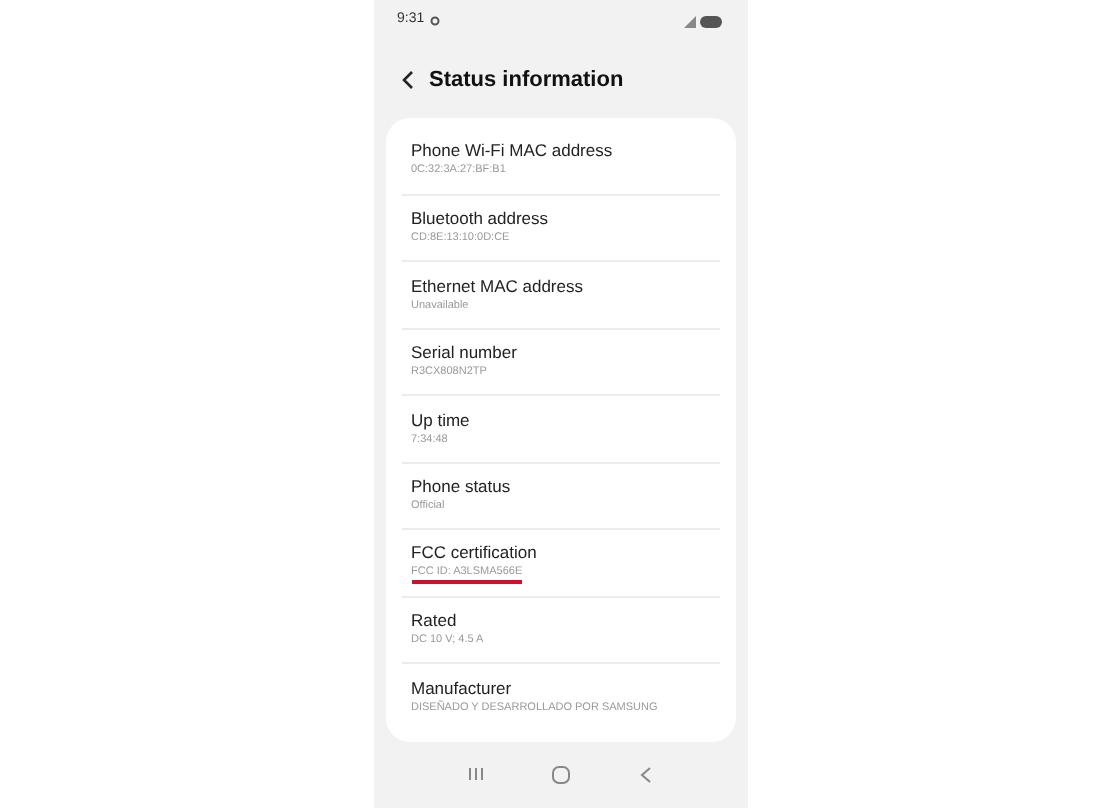 This screenshot has height=808, width=1120. Describe the element at coordinates (711, 21) in the screenshot. I see `battery-icon` at that location.